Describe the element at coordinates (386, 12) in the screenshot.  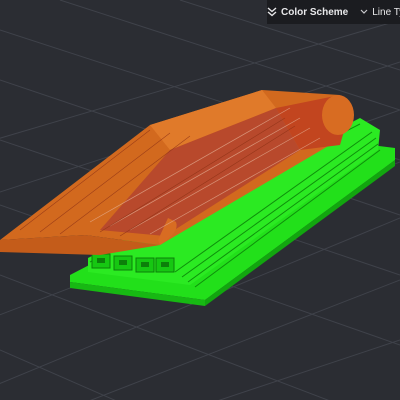
I see `line-type-label: Line Type` at that location.